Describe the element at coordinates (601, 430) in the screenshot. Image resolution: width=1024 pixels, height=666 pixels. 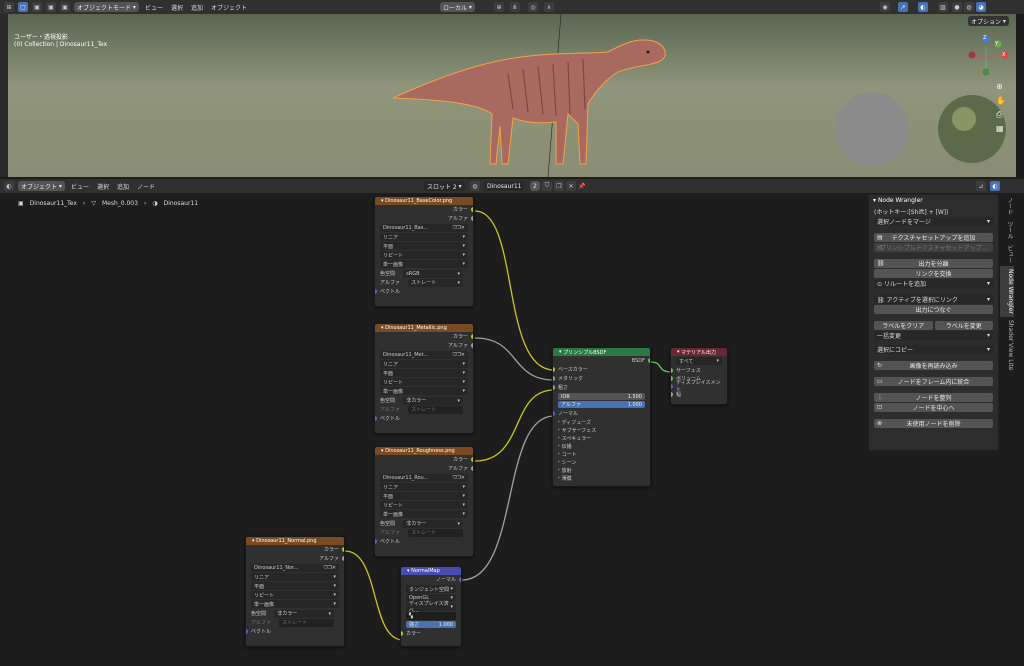
I see `section-subsurface: › サブサーフェス` at that location.